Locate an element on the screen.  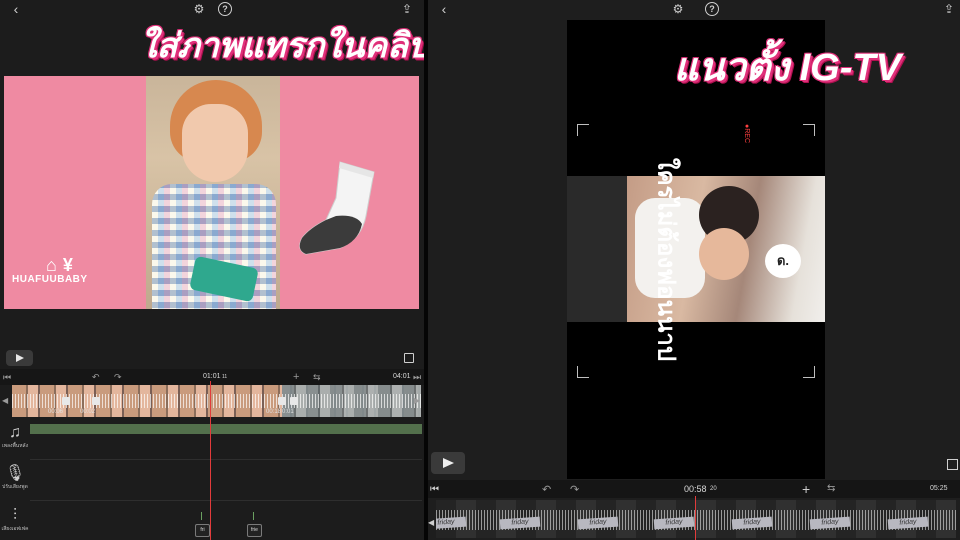
inserted-photo is located at coordinates (213, 192).